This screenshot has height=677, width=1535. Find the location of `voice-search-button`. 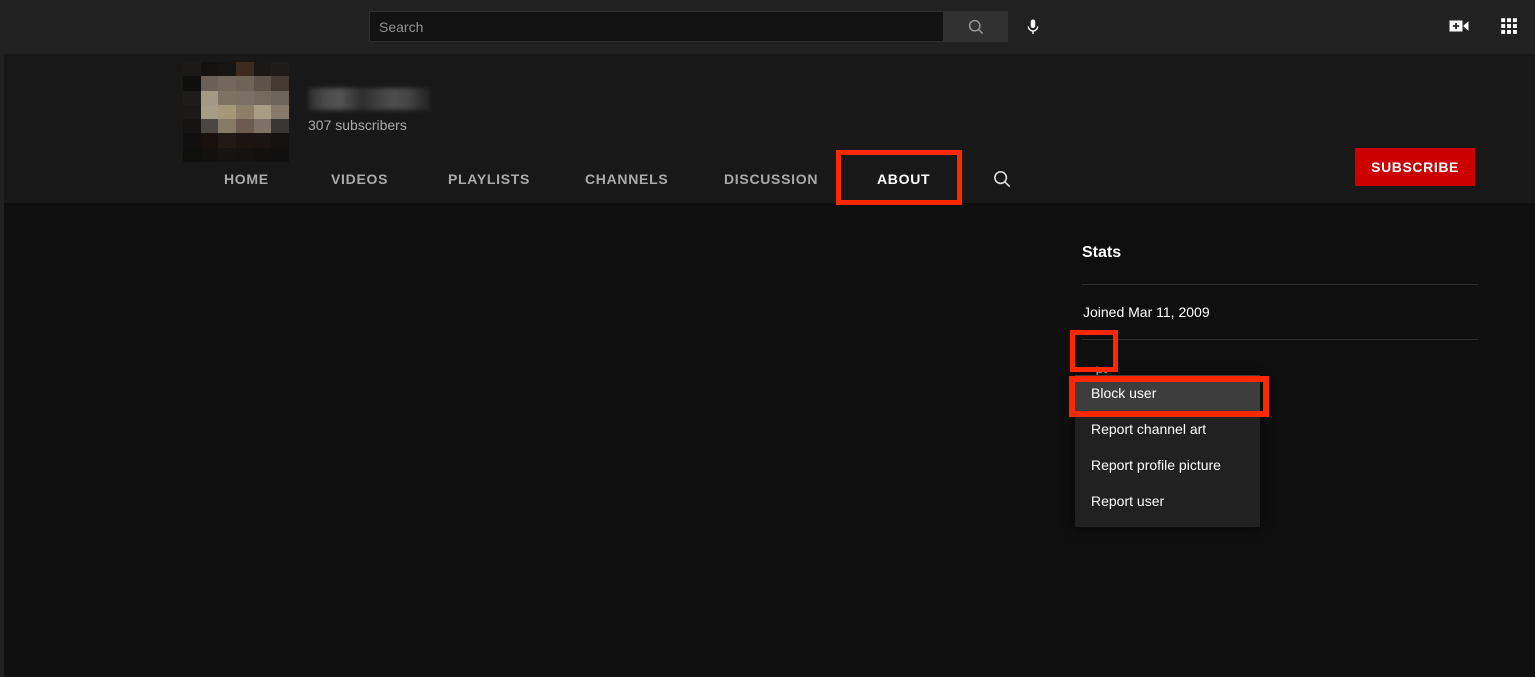

voice-search-button is located at coordinates (1033, 27).